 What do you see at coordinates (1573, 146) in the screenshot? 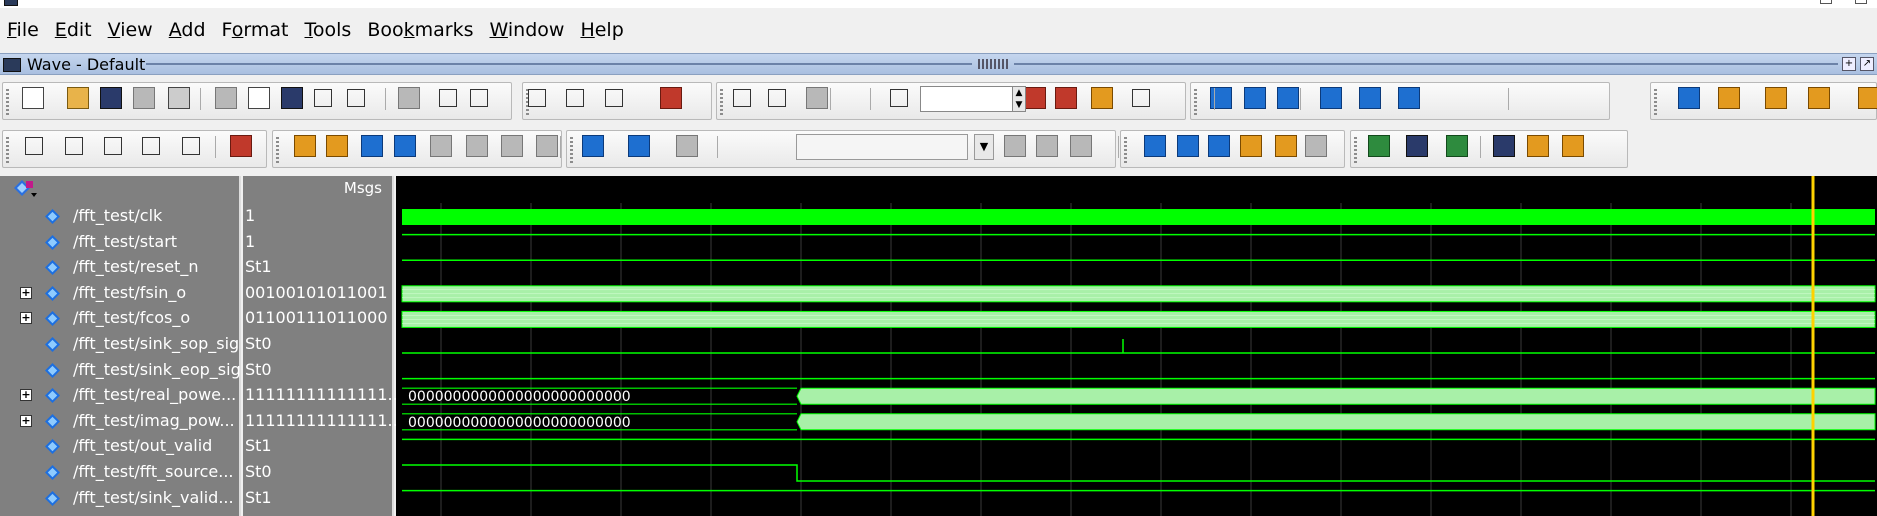
I see `wave-style-6-icon` at bounding box center [1573, 146].